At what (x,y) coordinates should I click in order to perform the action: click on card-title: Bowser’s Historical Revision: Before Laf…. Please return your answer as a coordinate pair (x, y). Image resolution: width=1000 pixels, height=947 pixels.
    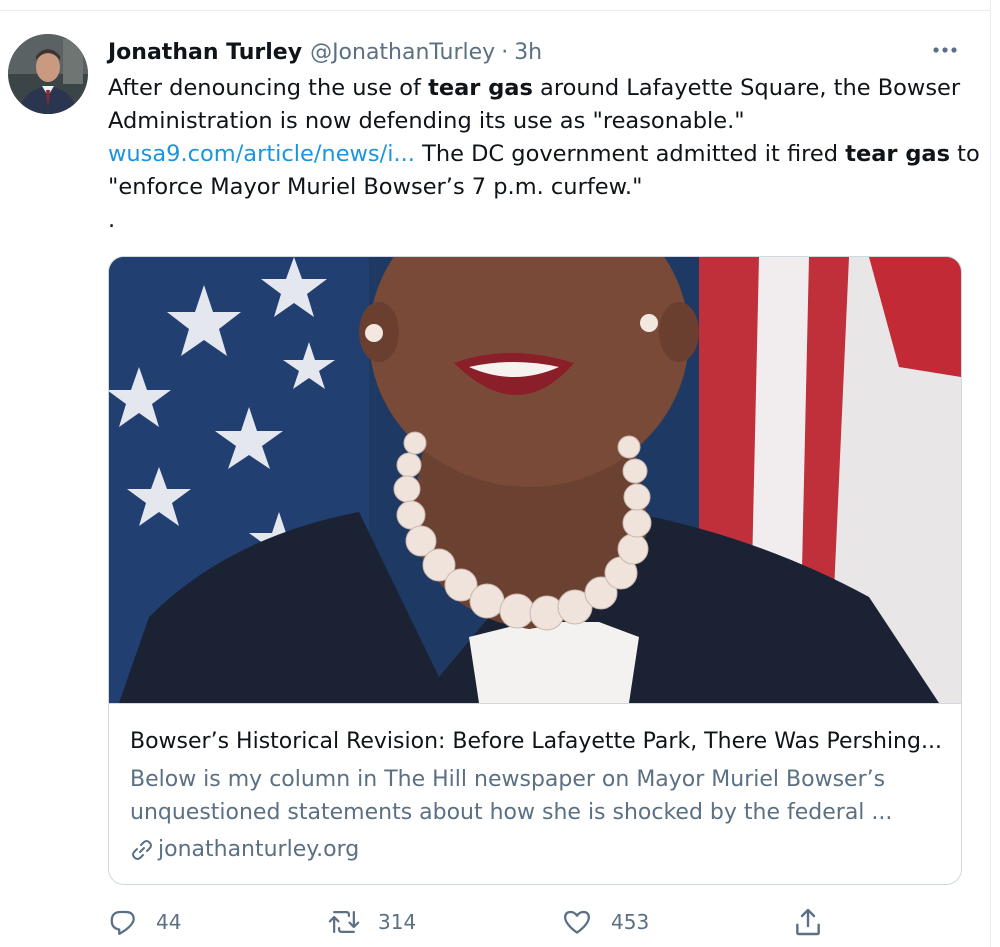
    Looking at the image, I should click on (540, 741).